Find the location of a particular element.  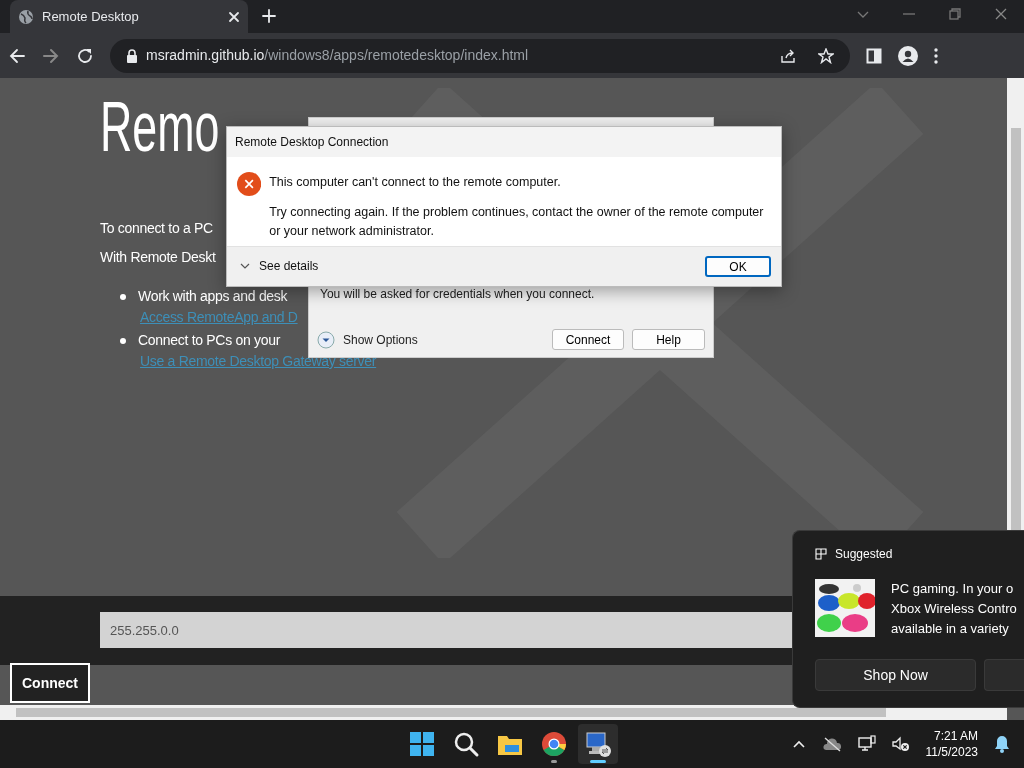

help-button: Help is located at coordinates (668, 339).